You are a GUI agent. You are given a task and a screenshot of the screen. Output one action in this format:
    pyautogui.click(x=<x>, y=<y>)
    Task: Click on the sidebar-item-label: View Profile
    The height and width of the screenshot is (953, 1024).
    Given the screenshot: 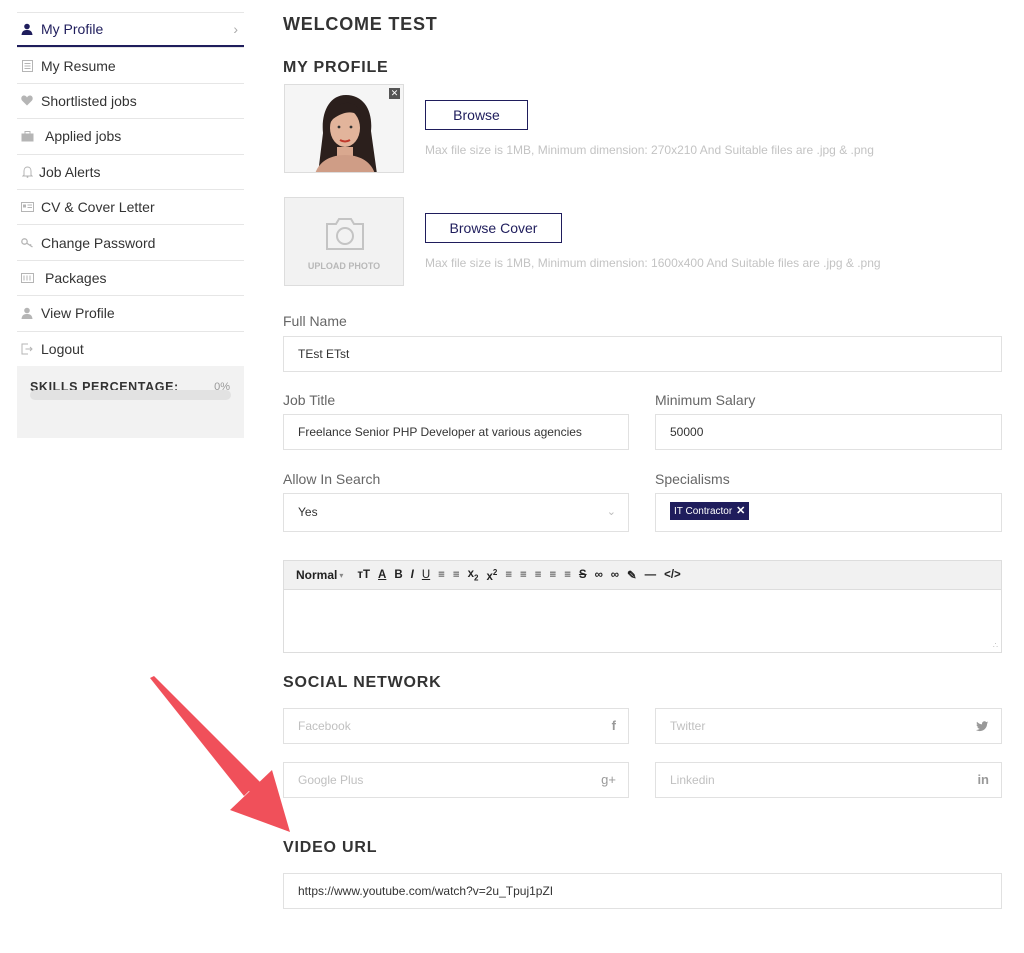 What is the action you would take?
    pyautogui.click(x=78, y=313)
    